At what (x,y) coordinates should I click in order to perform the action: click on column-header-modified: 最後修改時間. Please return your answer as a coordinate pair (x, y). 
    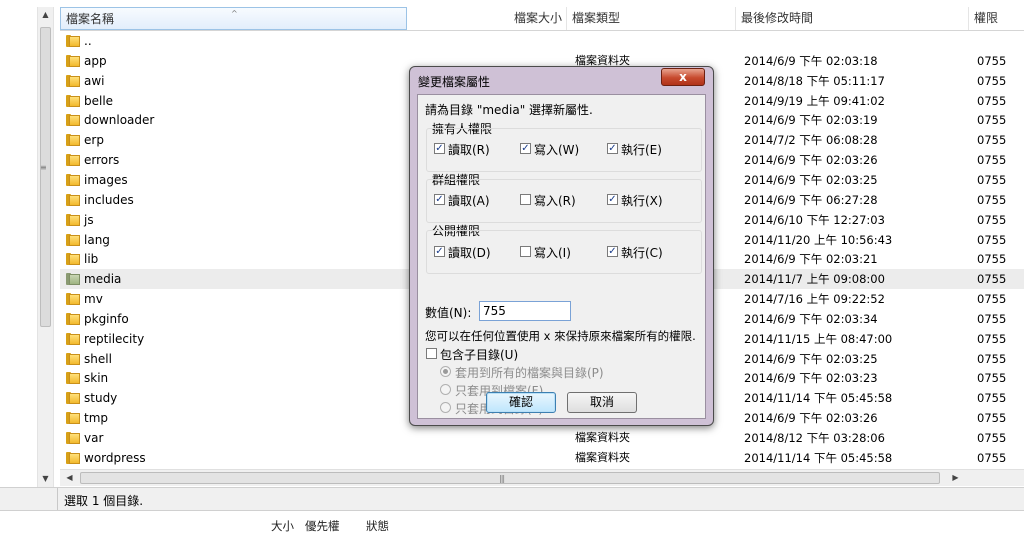
    Looking at the image, I should click on (852, 18).